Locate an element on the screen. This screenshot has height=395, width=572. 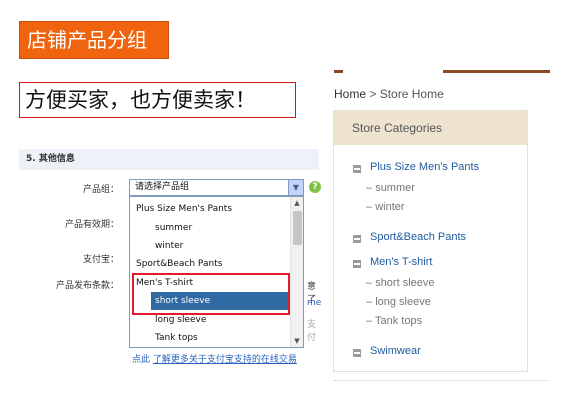
alipay-info-link: 点此 了解更多关于支付宝支持的在线交易 is located at coordinates (214, 358).